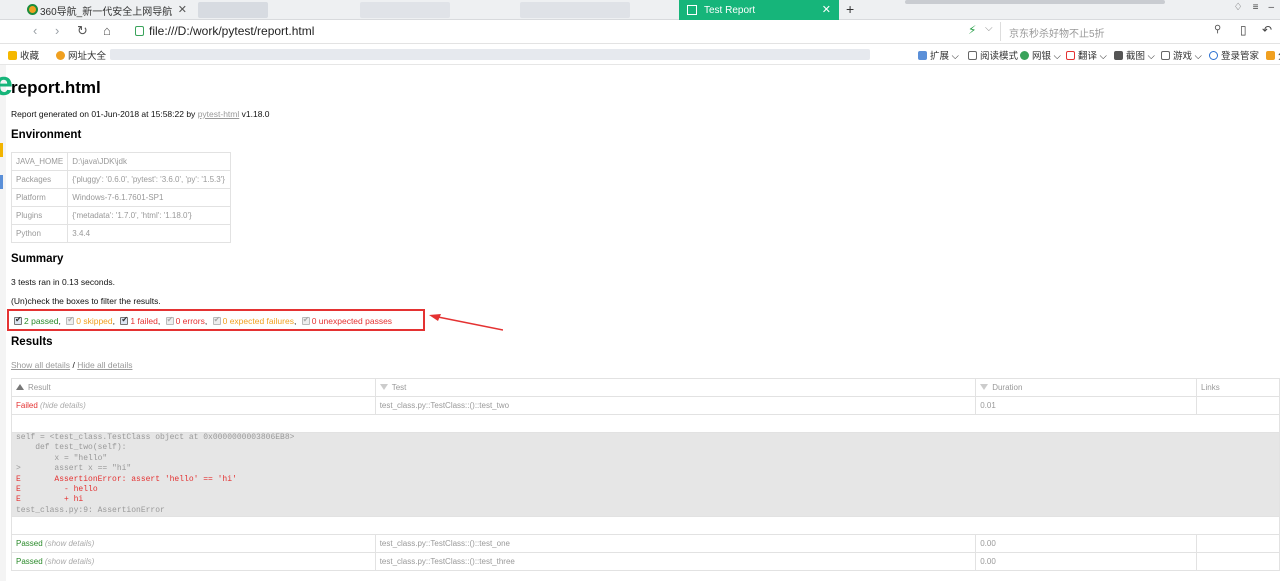  Describe the element at coordinates (124, 320) in the screenshot. I see `checkbox-failed` at that location.